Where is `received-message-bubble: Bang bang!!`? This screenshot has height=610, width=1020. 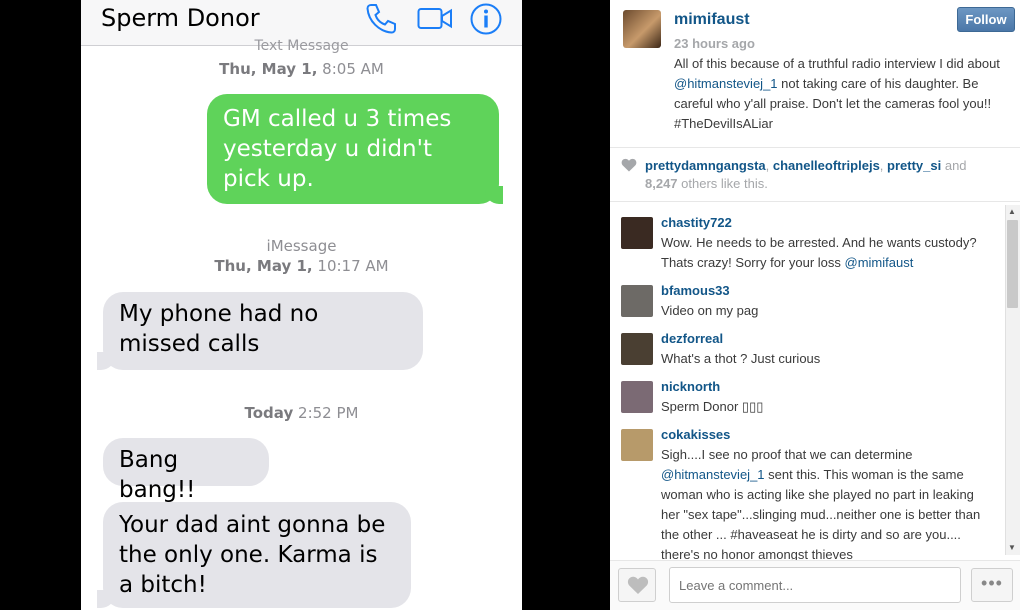 received-message-bubble: Bang bang!! is located at coordinates (186, 470).